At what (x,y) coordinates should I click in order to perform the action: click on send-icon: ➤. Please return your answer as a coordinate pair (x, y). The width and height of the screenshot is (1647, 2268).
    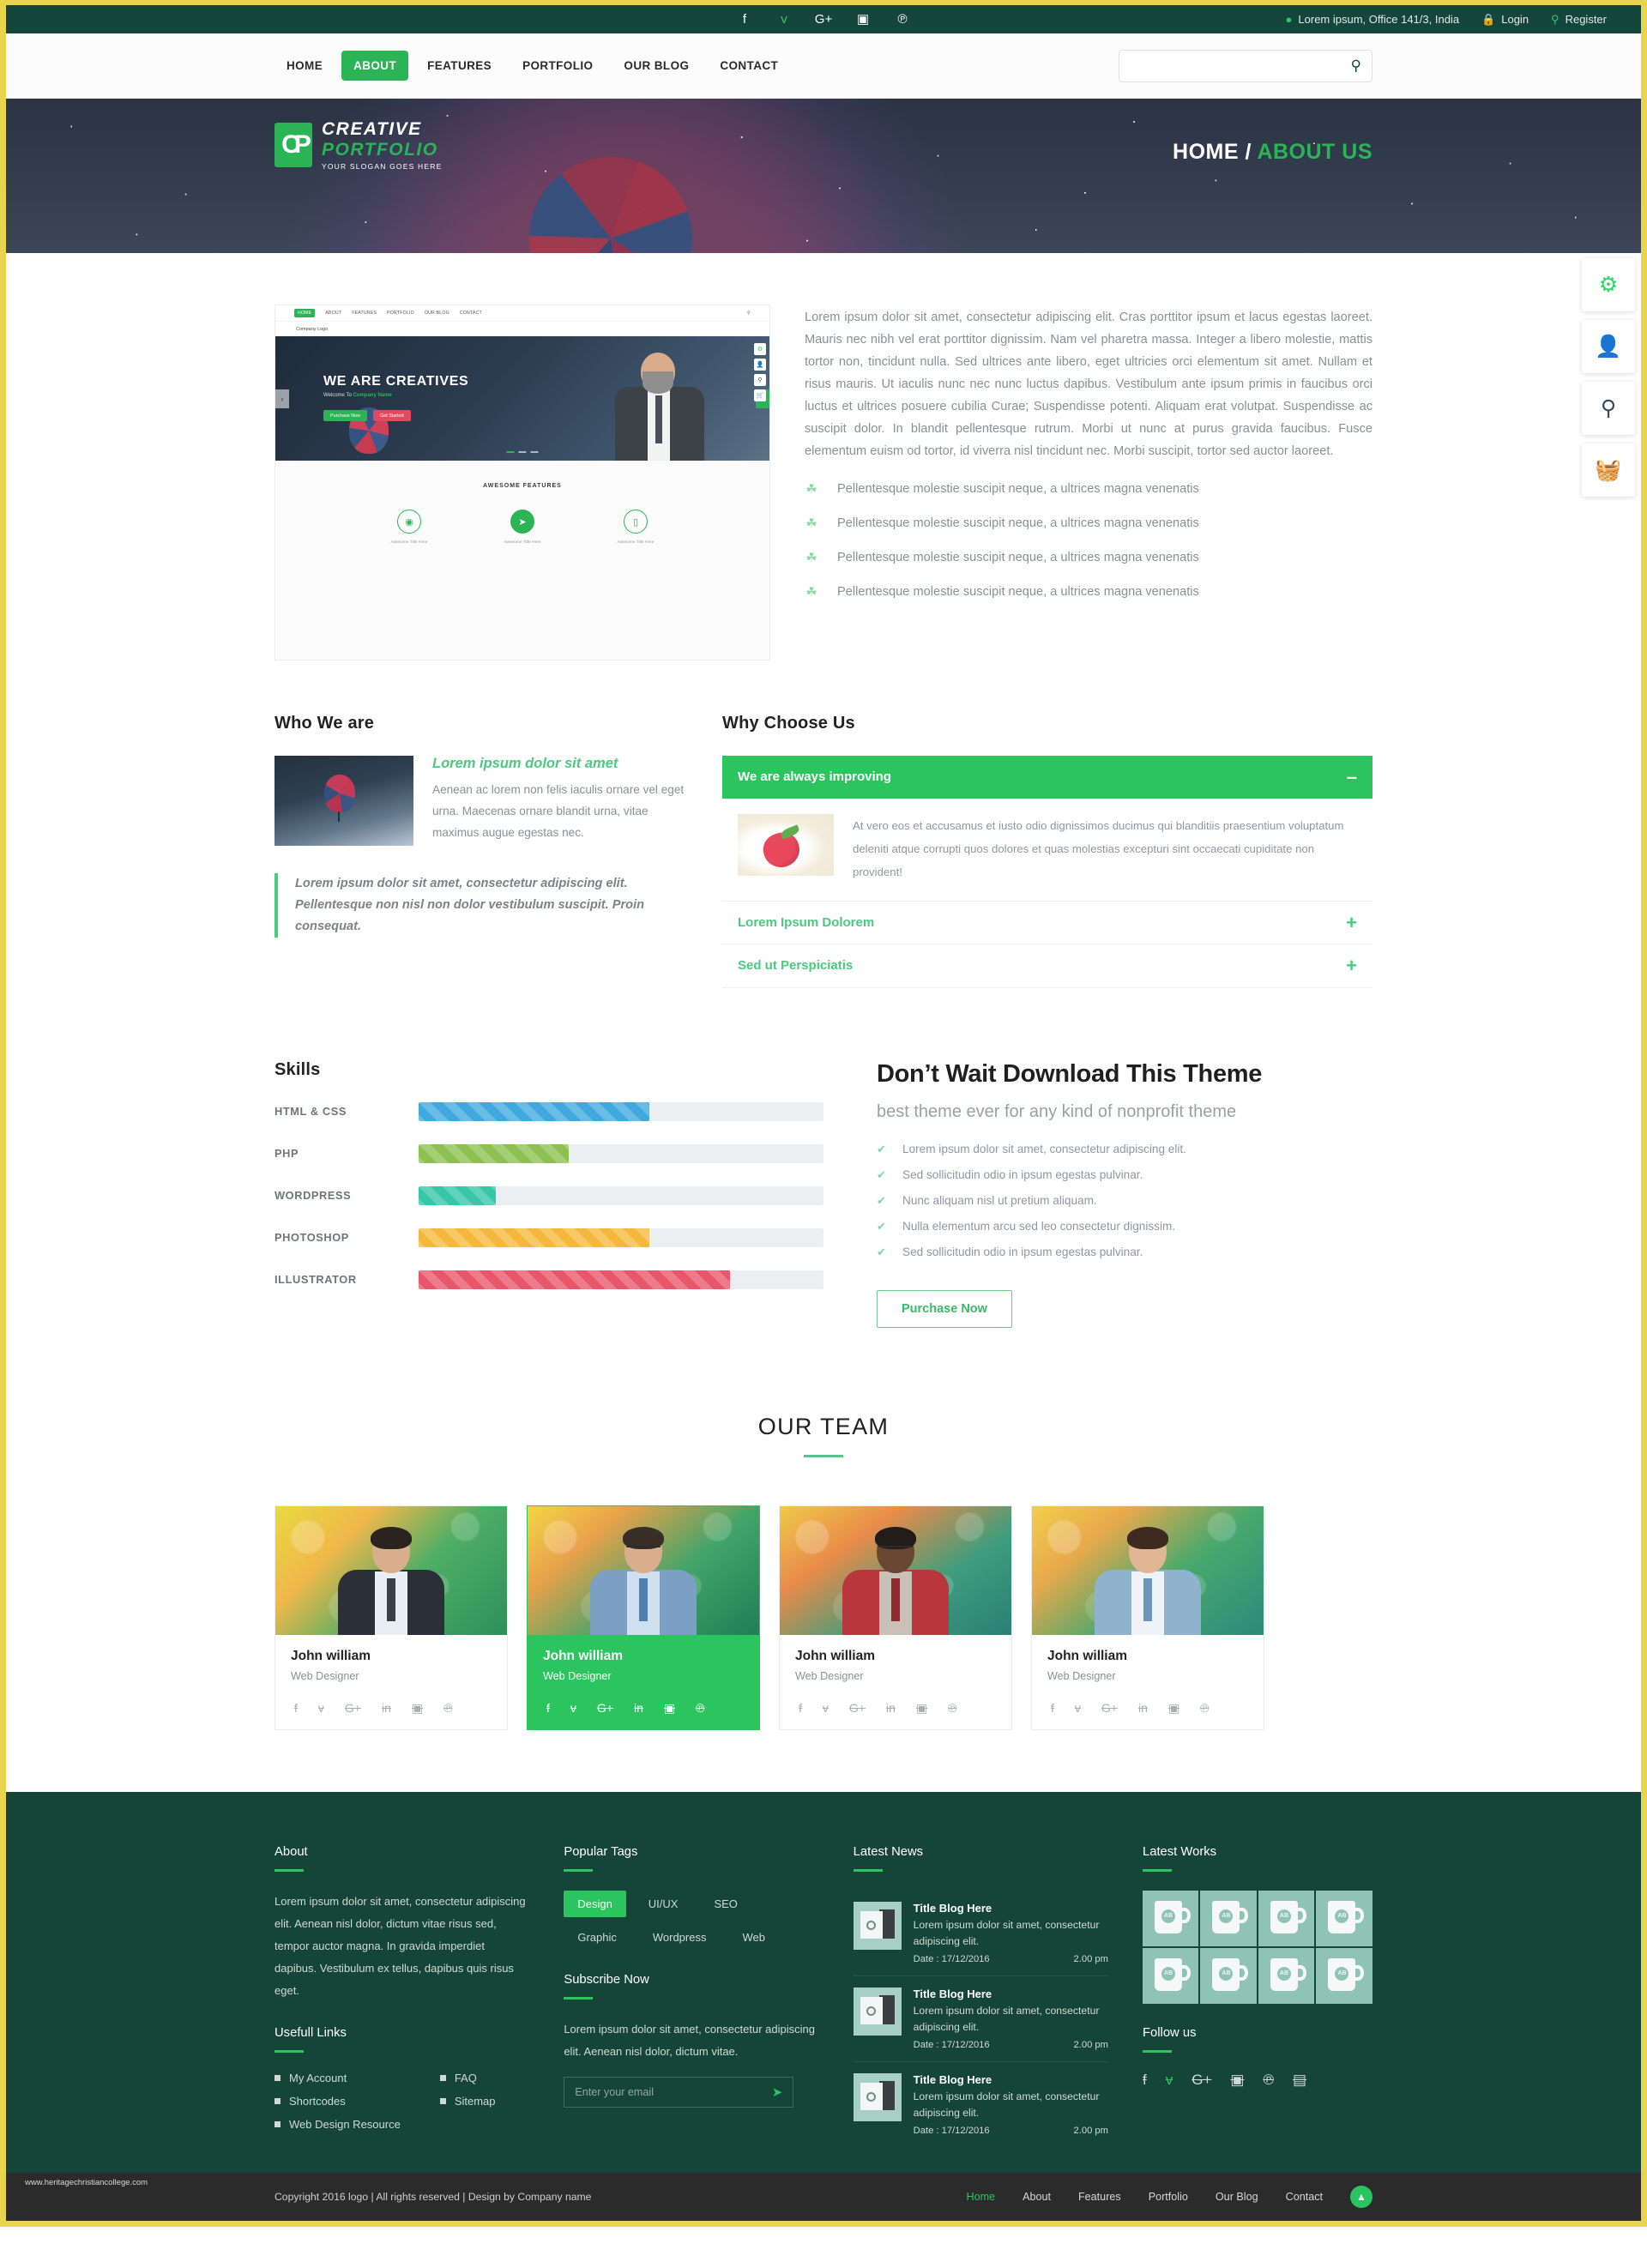
    Looking at the image, I should click on (777, 2092).